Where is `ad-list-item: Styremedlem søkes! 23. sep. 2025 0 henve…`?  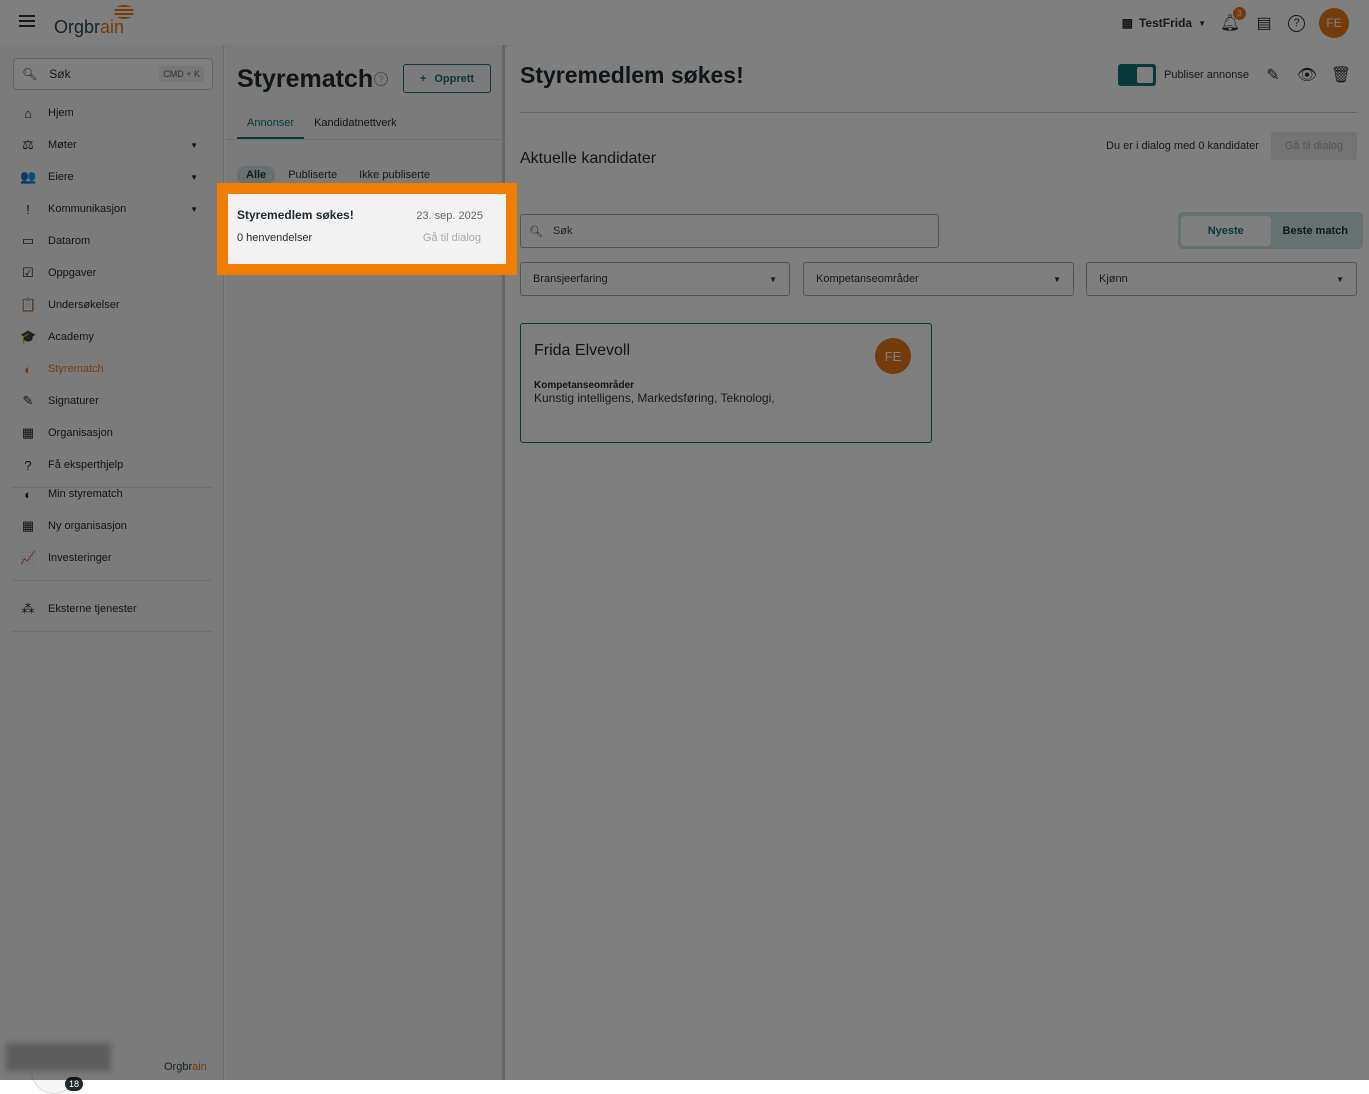 ad-list-item: Styremedlem søkes! 23. sep. 2025 0 henve… is located at coordinates (367, 229).